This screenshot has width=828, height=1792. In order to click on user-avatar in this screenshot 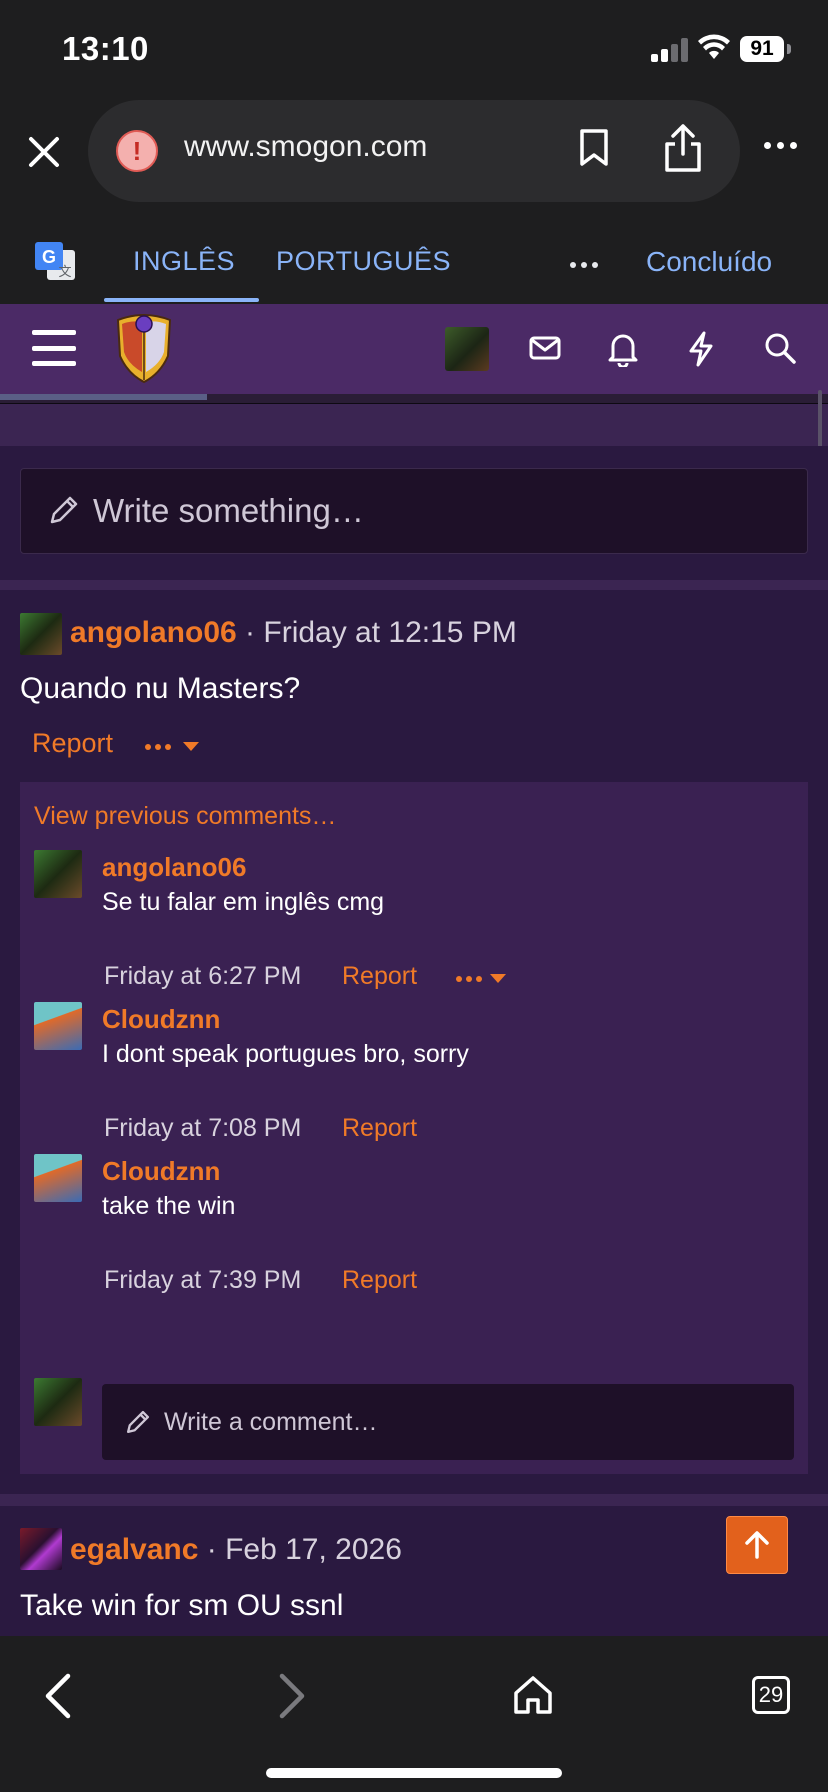, I will do `click(467, 349)`.